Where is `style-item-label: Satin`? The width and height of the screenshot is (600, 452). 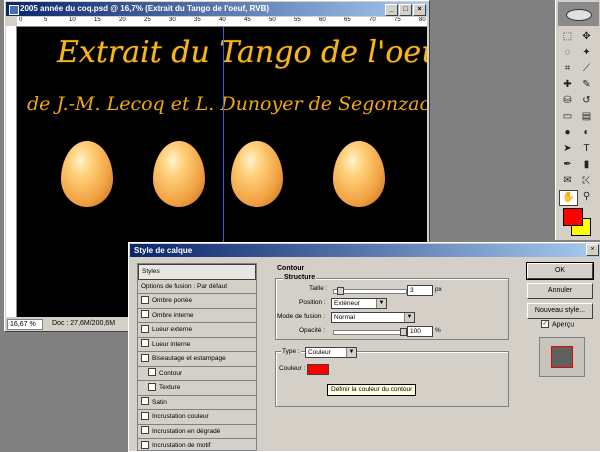
style-item-label: Satin is located at coordinates (159, 402).